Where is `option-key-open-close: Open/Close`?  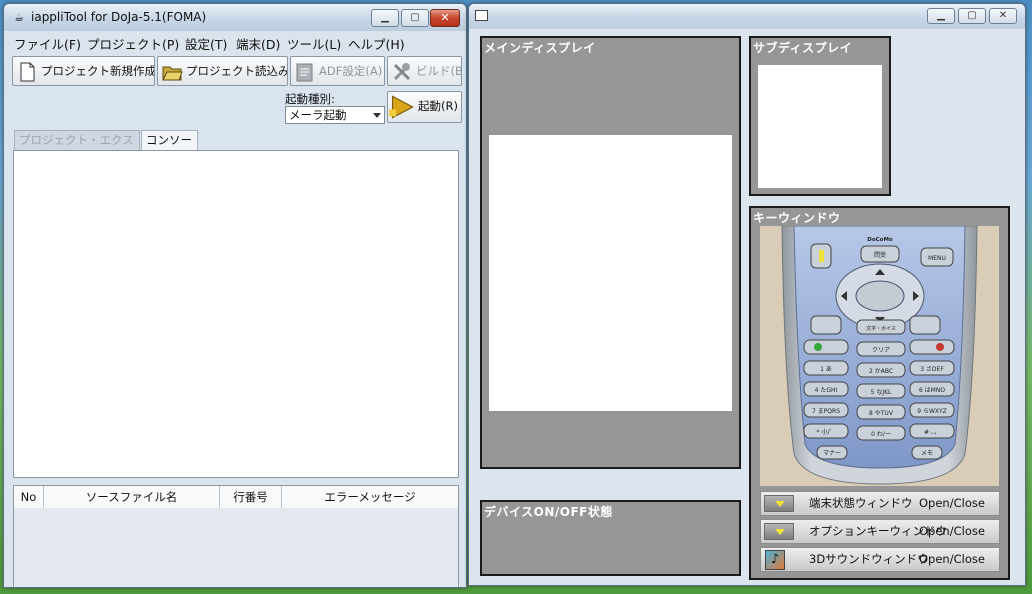
option-key-open-close: Open/Close is located at coordinates (952, 531).